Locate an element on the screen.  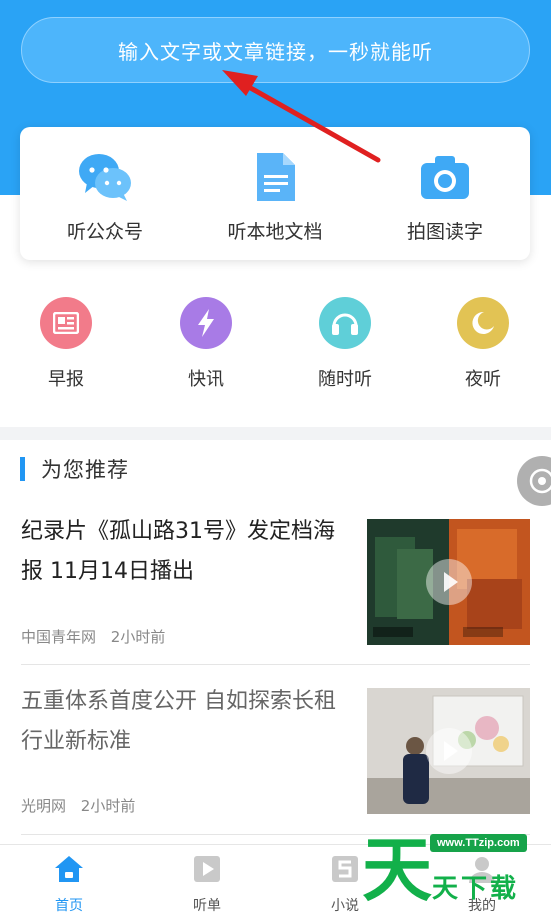
headphones-icon is located at coordinates (345, 323).